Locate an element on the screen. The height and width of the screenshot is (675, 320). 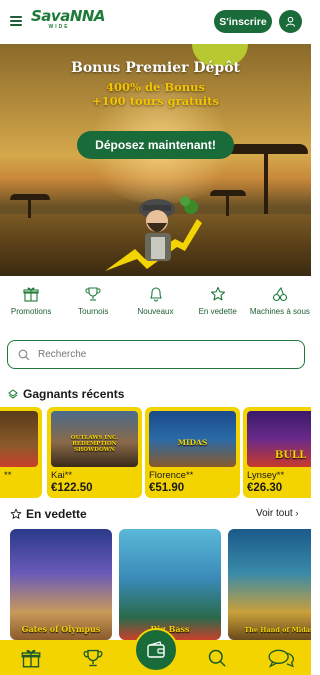
hero-offer: 400% de Bonus +100 tours gratuits is located at coordinates (155, 94).